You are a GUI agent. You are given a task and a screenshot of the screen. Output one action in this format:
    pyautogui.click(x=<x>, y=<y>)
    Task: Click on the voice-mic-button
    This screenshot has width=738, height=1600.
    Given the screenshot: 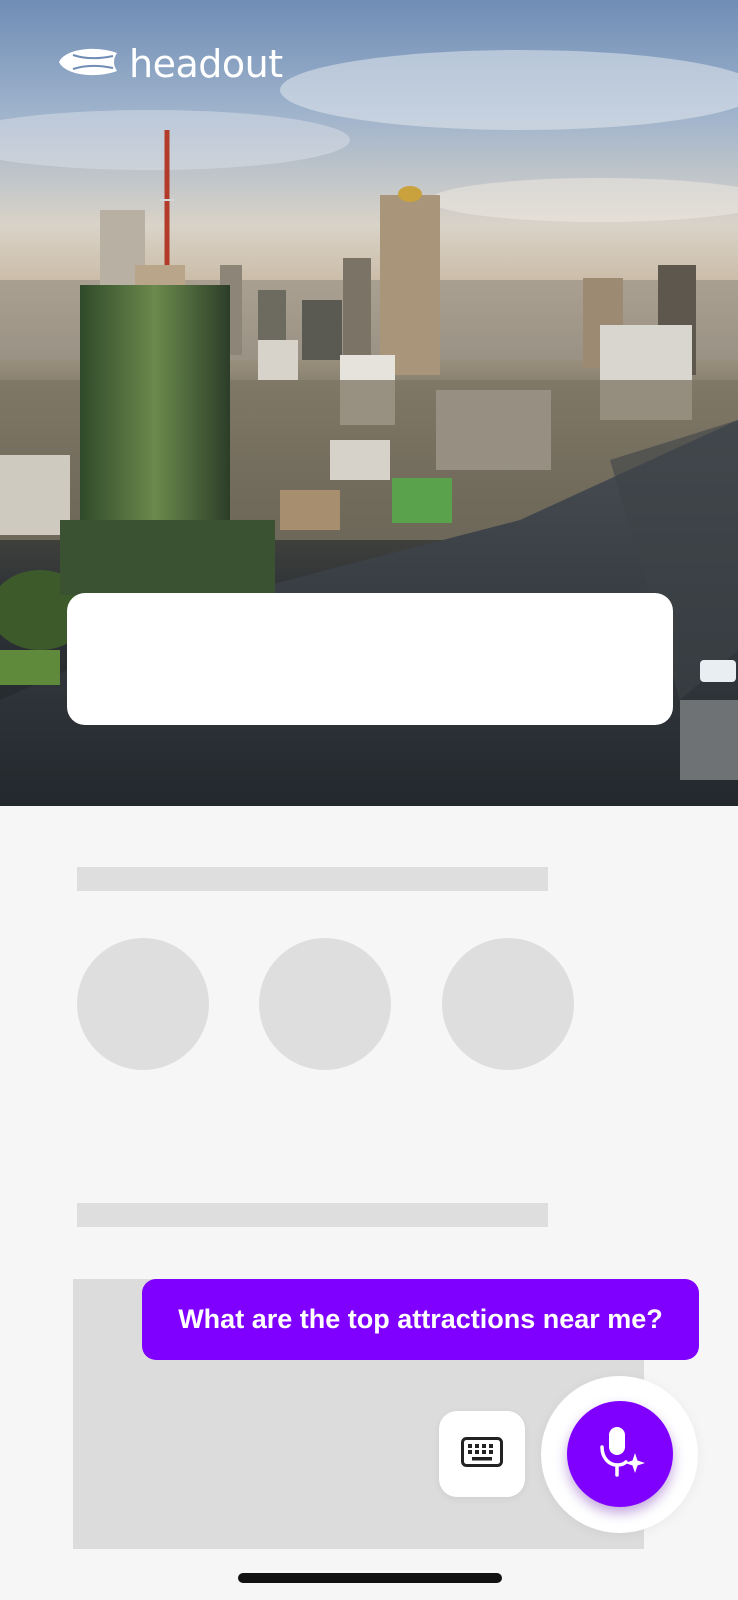 What is the action you would take?
    pyautogui.click(x=620, y=1454)
    